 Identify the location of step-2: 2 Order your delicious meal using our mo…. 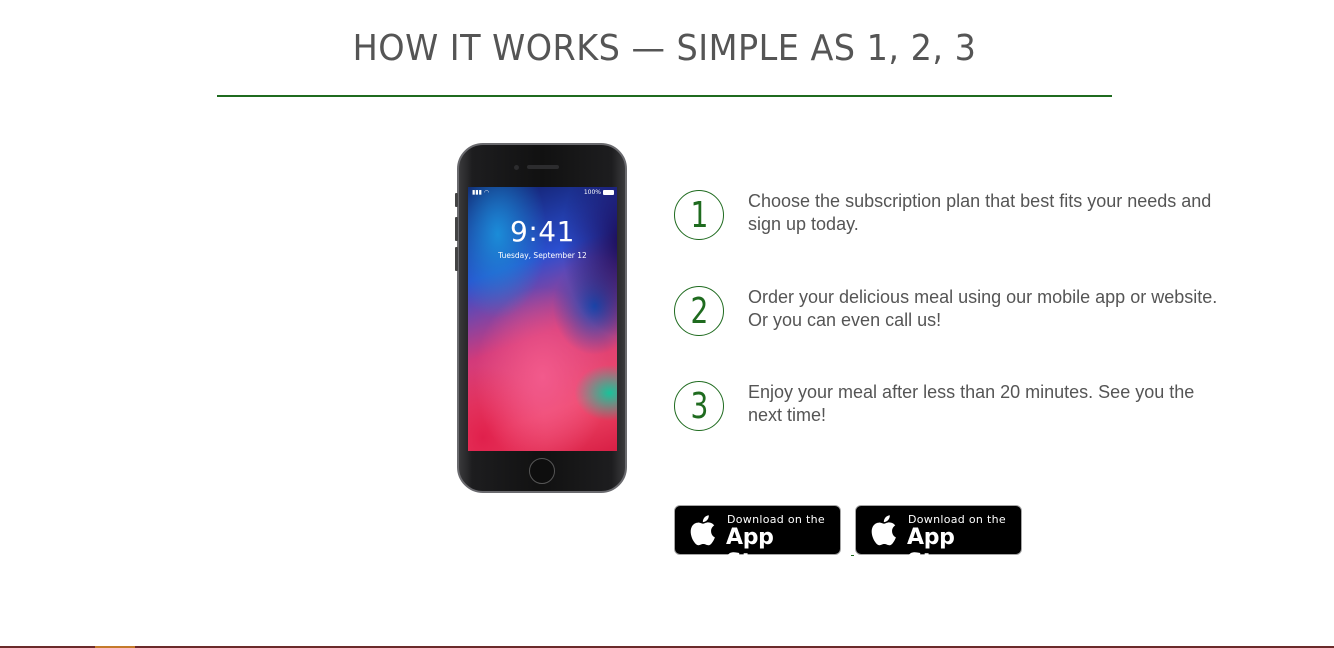
(954, 311).